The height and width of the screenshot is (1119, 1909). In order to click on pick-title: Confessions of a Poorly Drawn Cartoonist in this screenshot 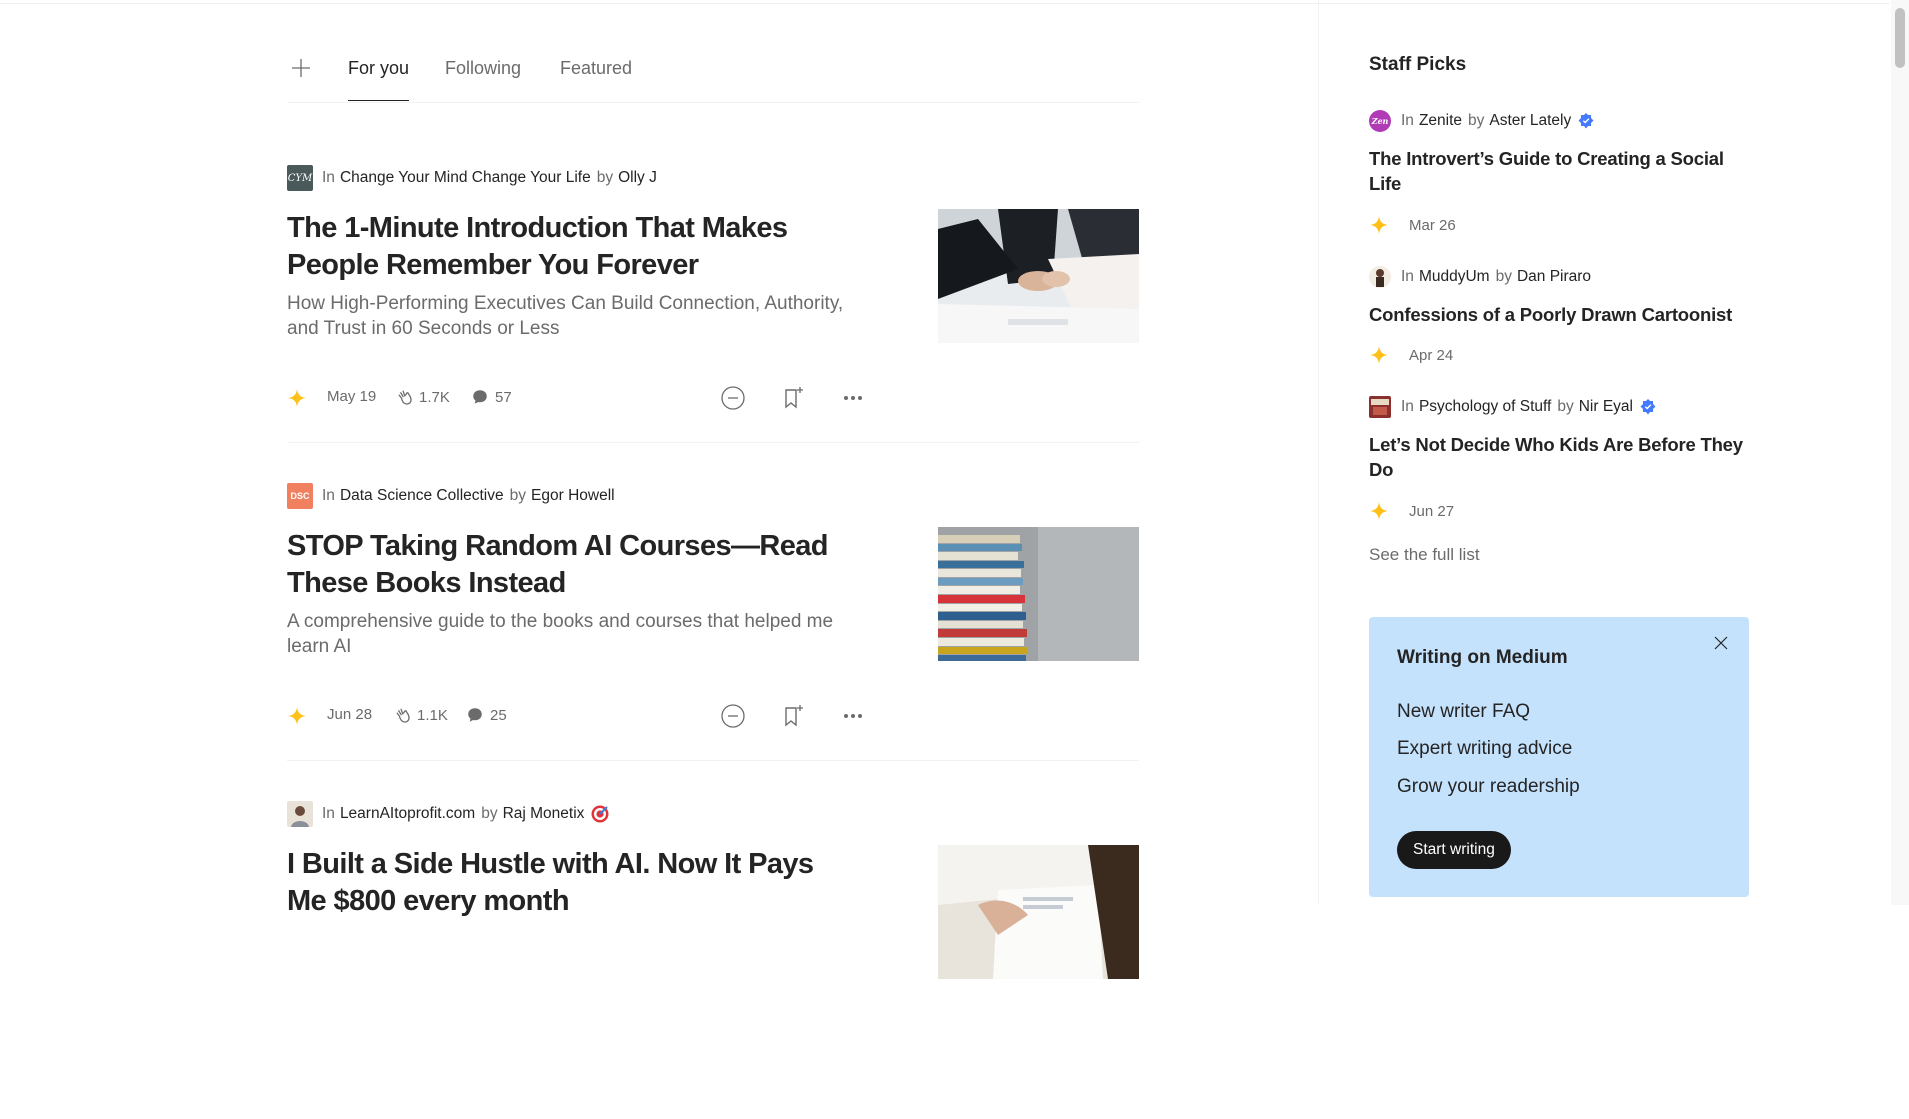, I will do `click(1559, 314)`.